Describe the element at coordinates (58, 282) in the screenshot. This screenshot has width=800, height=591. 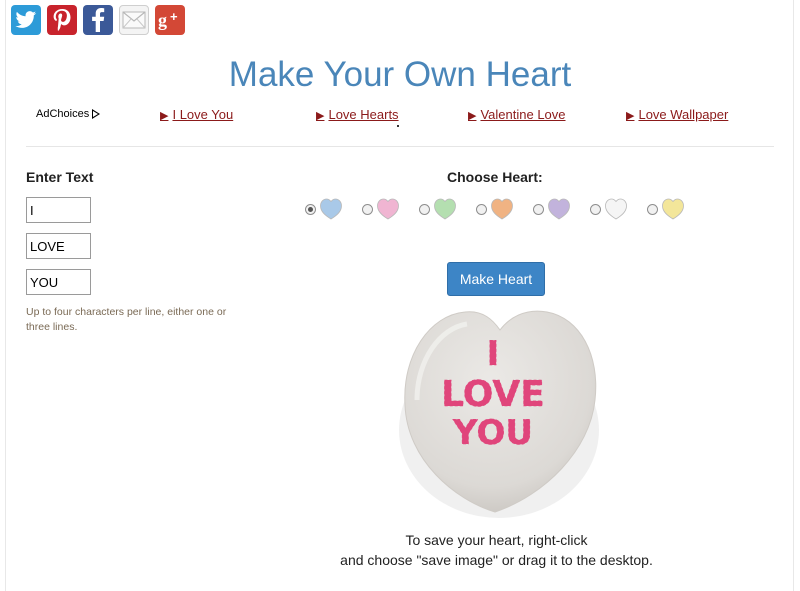
I see `heart-line-3-input` at that location.